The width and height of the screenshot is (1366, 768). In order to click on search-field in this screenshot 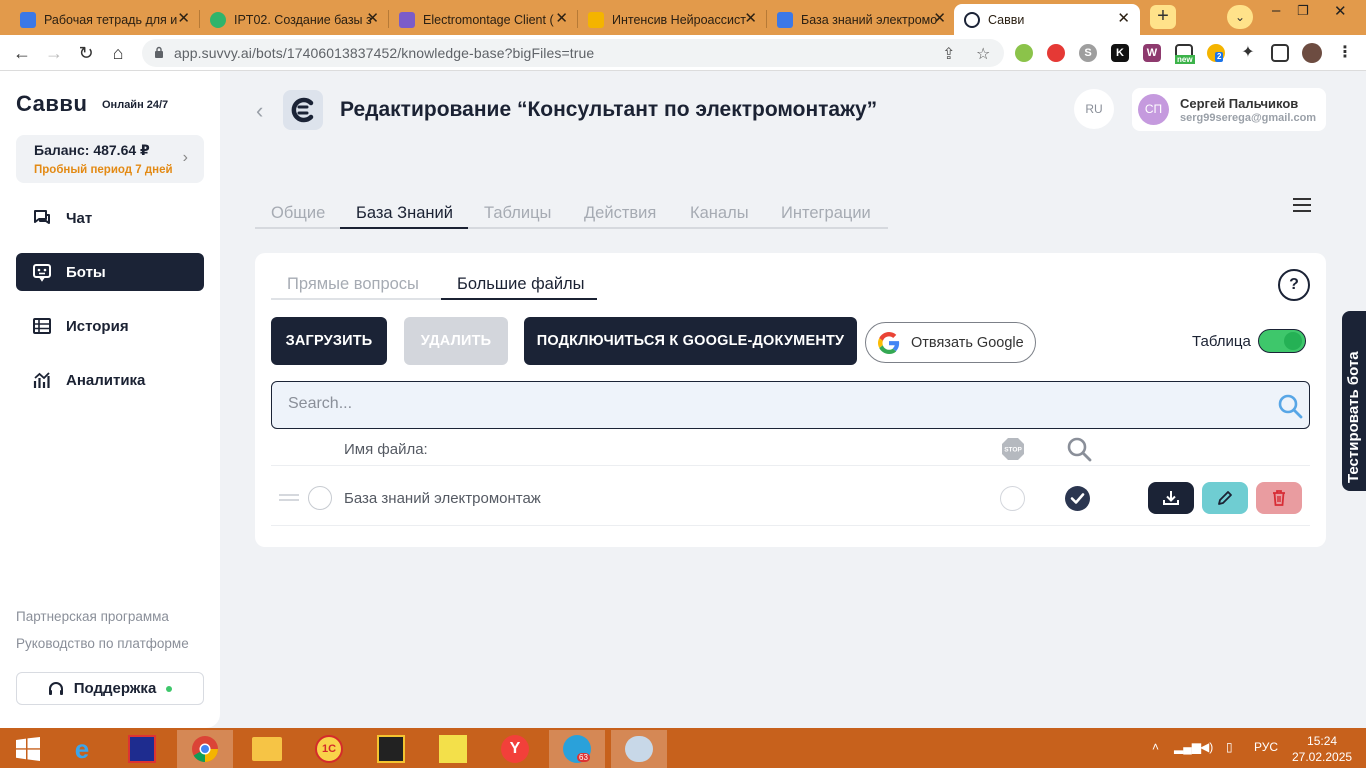, I will do `click(790, 405)`.